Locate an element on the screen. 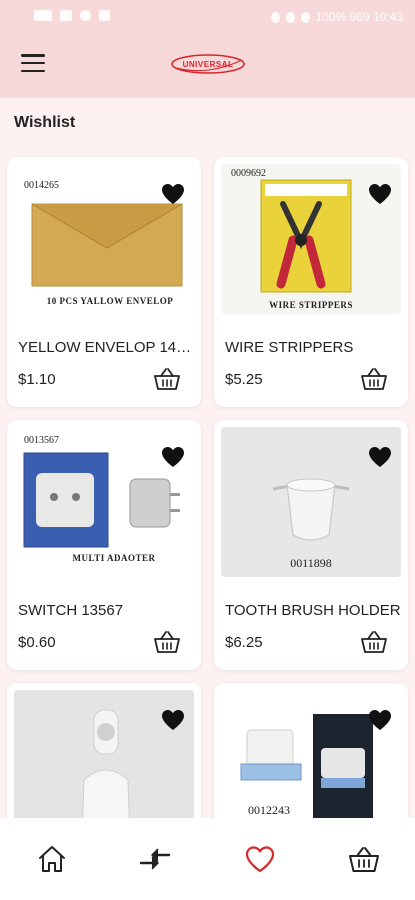  logo-text: UNIVERSAL is located at coordinates (208, 64).